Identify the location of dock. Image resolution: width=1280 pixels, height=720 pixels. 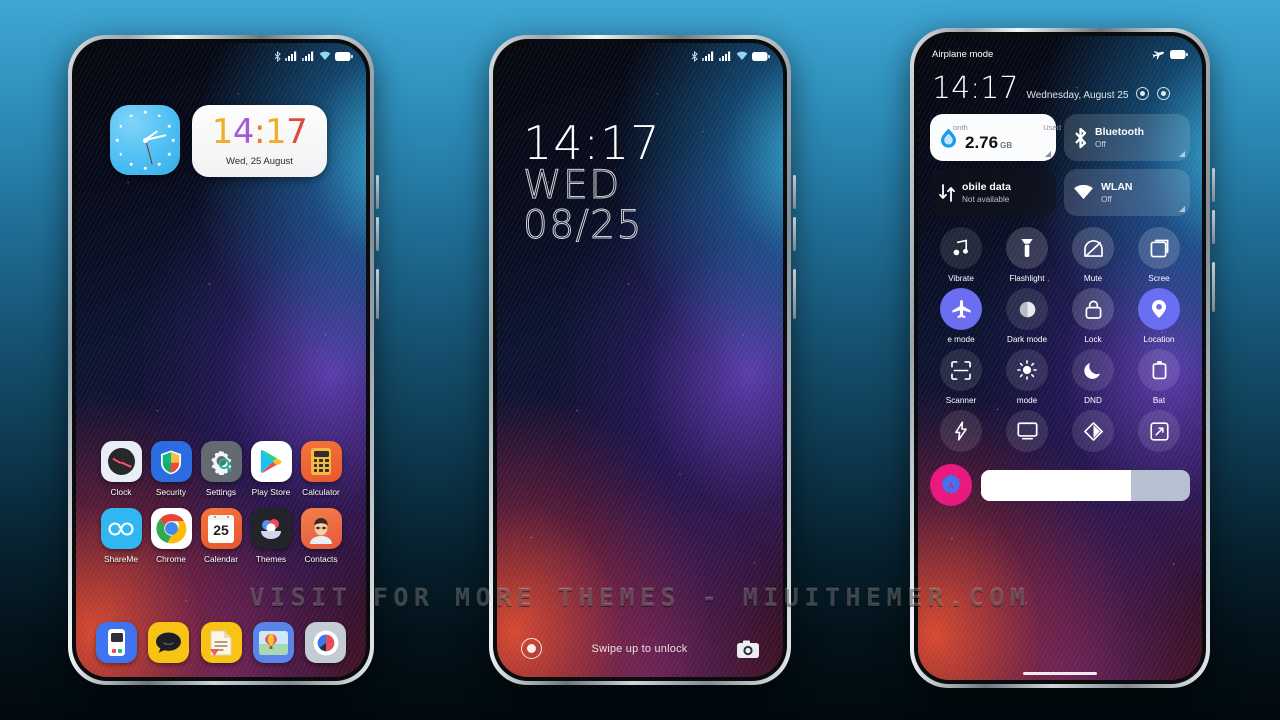
(221, 642).